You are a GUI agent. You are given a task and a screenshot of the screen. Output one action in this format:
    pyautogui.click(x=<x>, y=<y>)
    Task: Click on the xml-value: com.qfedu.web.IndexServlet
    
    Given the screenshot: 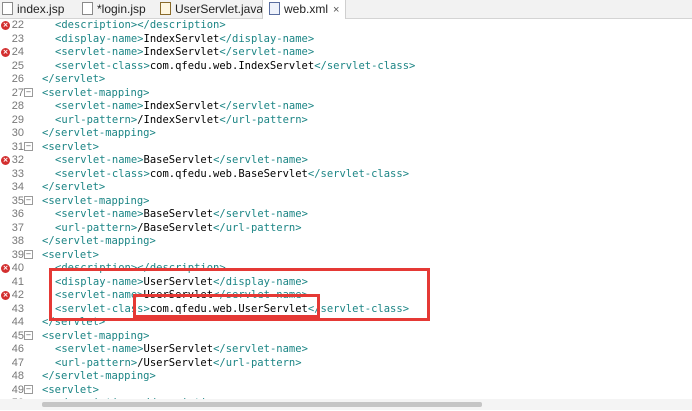 What is the action you would take?
    pyautogui.click(x=232, y=65)
    